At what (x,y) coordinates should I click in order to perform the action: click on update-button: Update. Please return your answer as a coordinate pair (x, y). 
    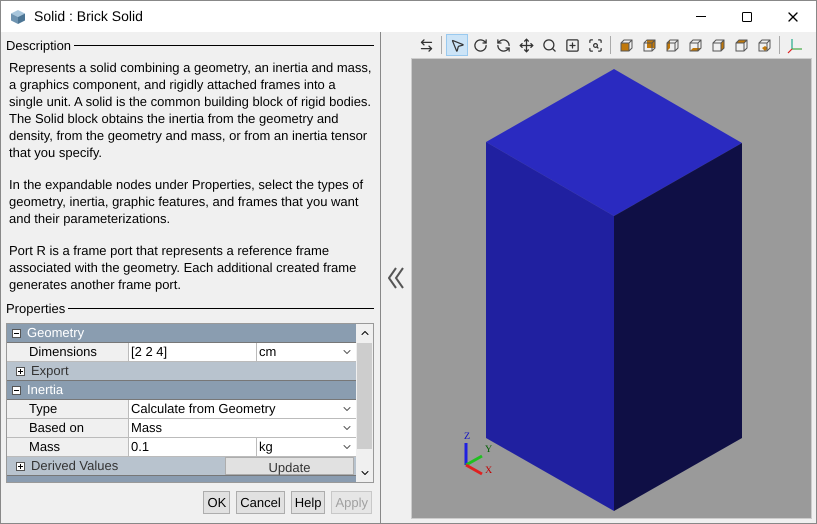
    Looking at the image, I should click on (289, 466).